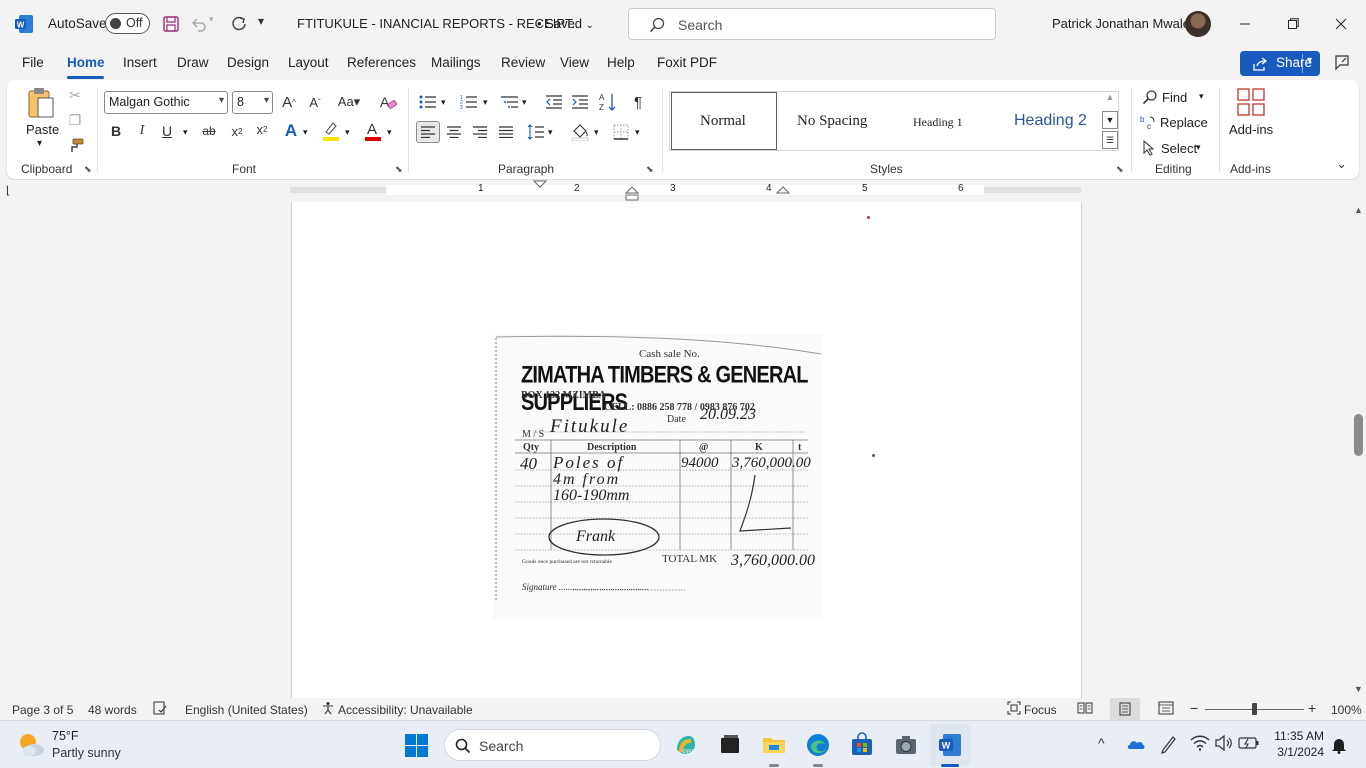 This screenshot has width=1366, height=768. Describe the element at coordinates (621, 132) in the screenshot. I see `borders-icon` at that location.